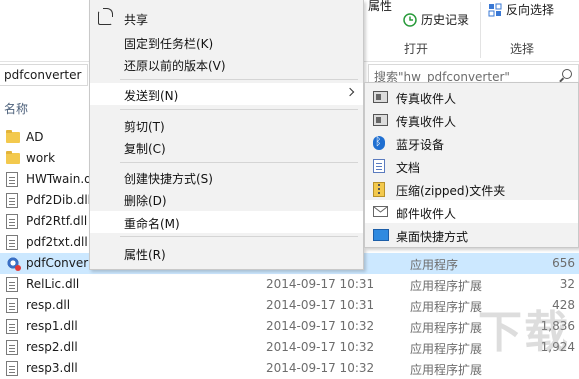 The height and width of the screenshot is (379, 579). I want to click on menu-item-label: 属性(R), so click(145, 255).